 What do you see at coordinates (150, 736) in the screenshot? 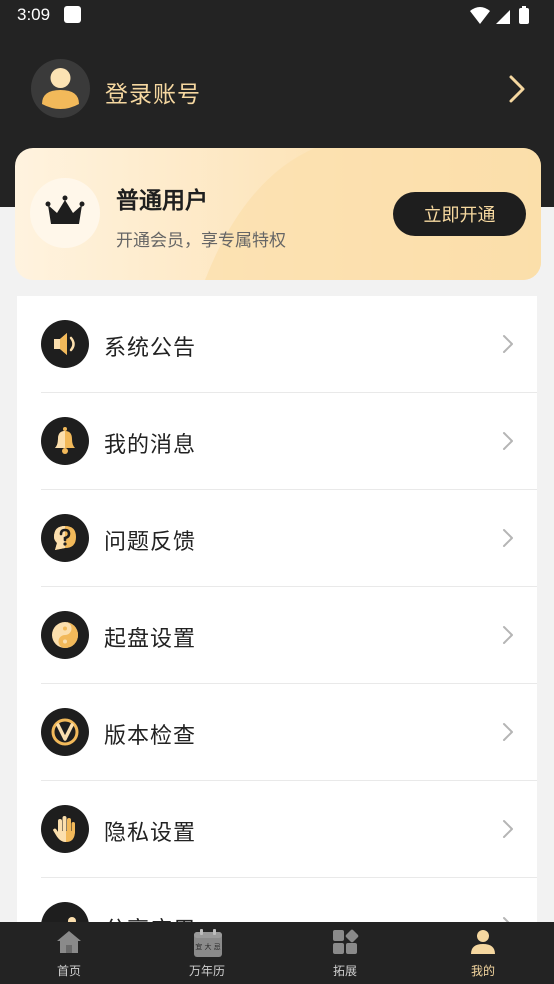
I see `menu-label: 版本检查` at bounding box center [150, 736].